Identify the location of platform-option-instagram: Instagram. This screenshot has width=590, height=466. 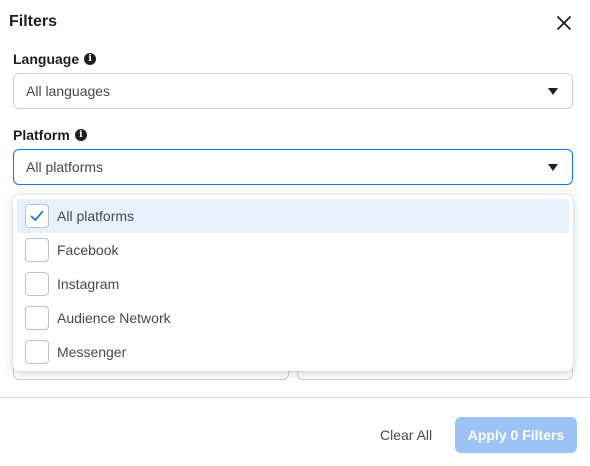
(293, 284).